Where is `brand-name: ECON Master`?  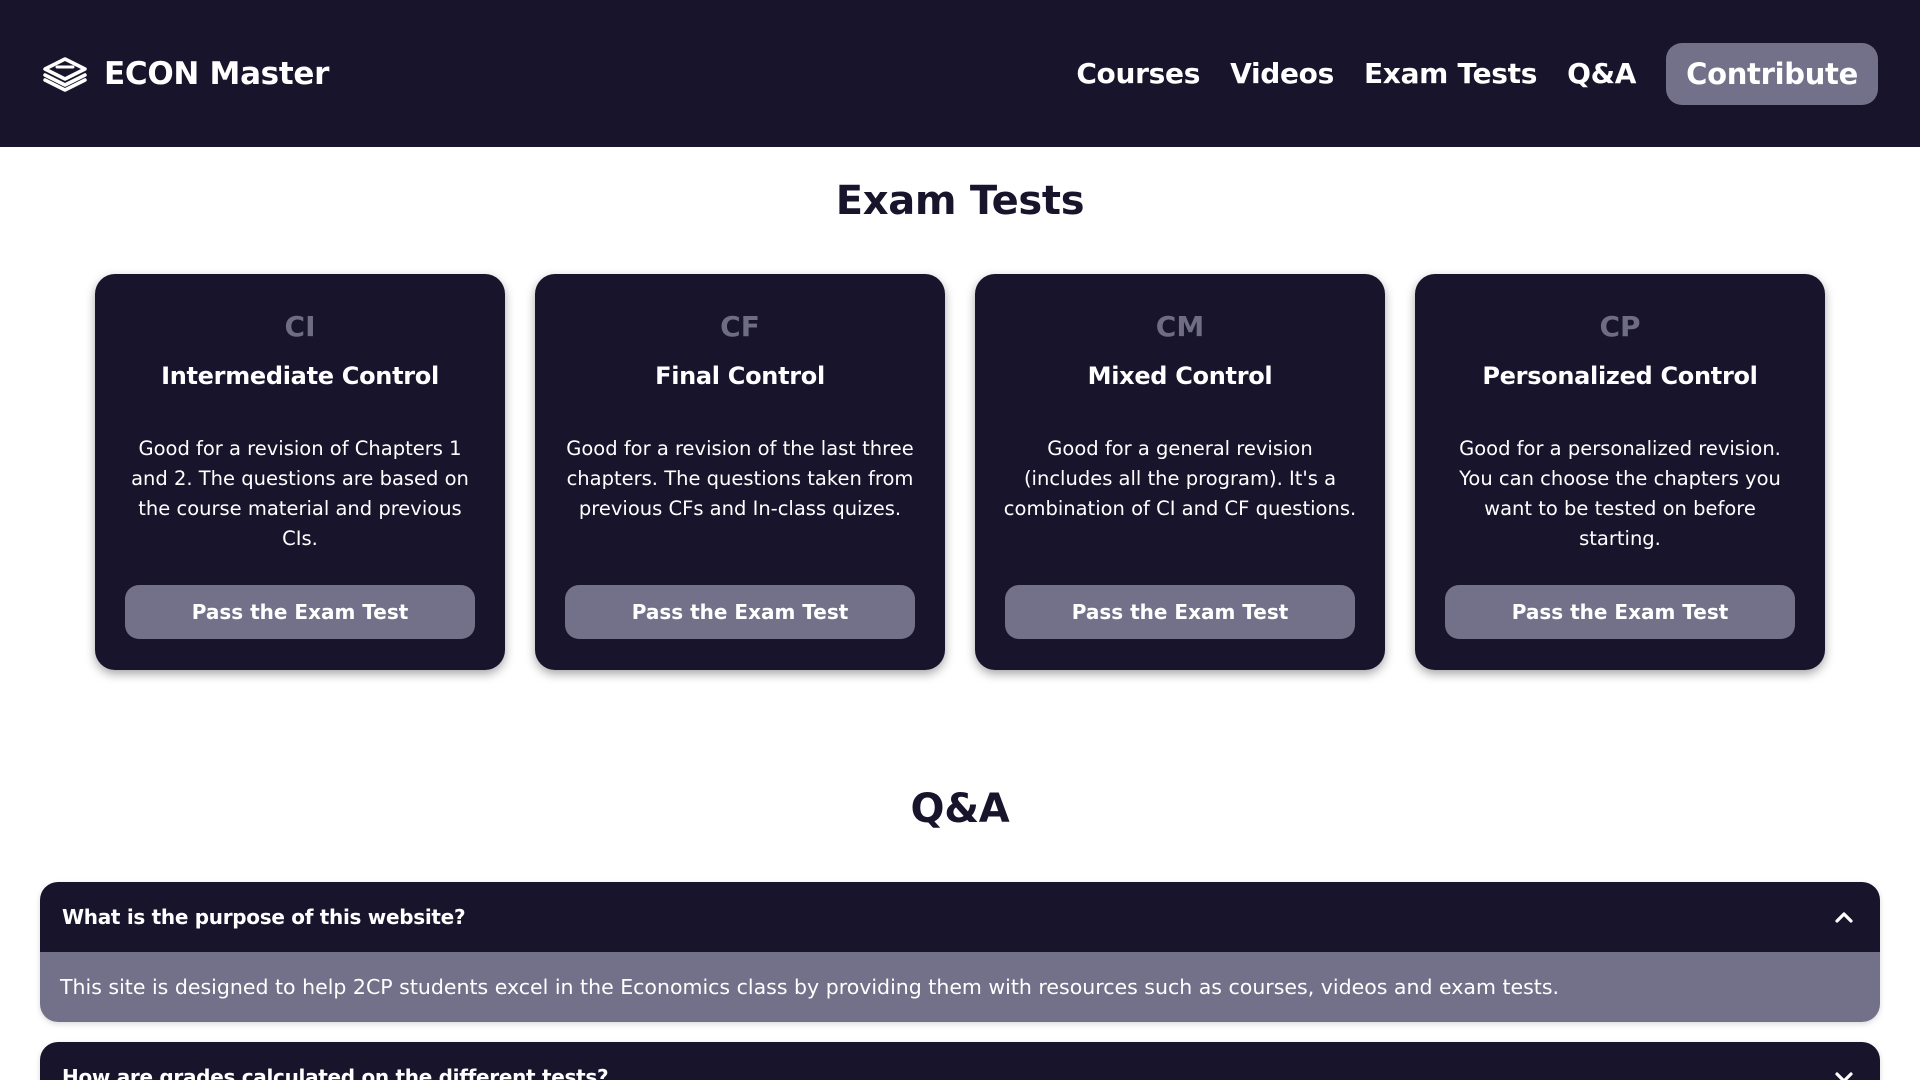
brand-name: ECON Master is located at coordinates (217, 73).